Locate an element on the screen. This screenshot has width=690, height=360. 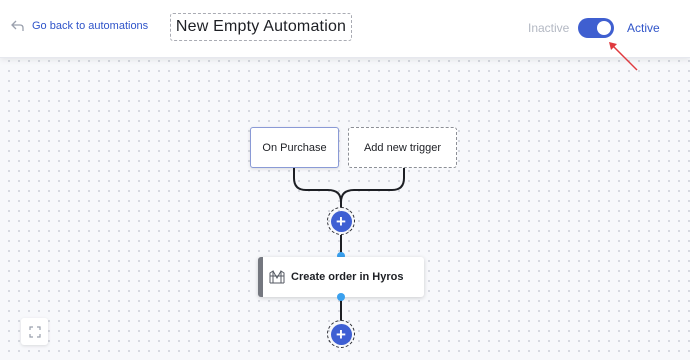
toggle-knob is located at coordinates (604, 28).